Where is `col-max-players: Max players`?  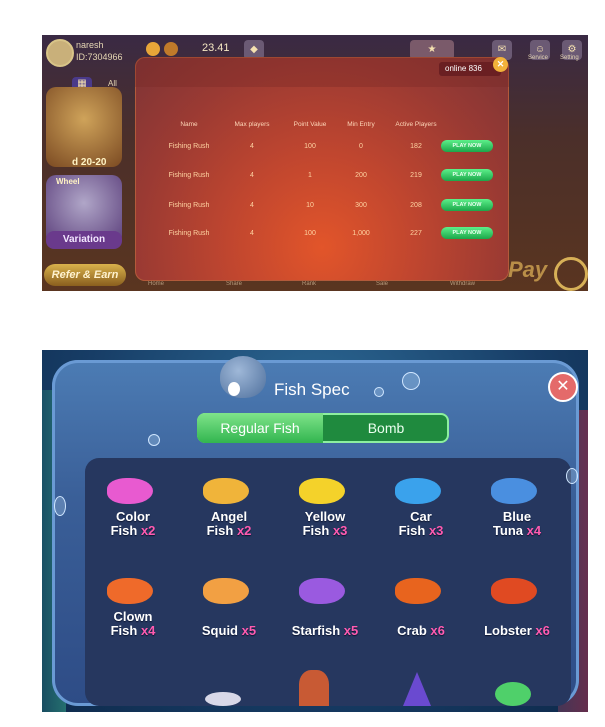
col-max-players: Max players is located at coordinates (252, 124).